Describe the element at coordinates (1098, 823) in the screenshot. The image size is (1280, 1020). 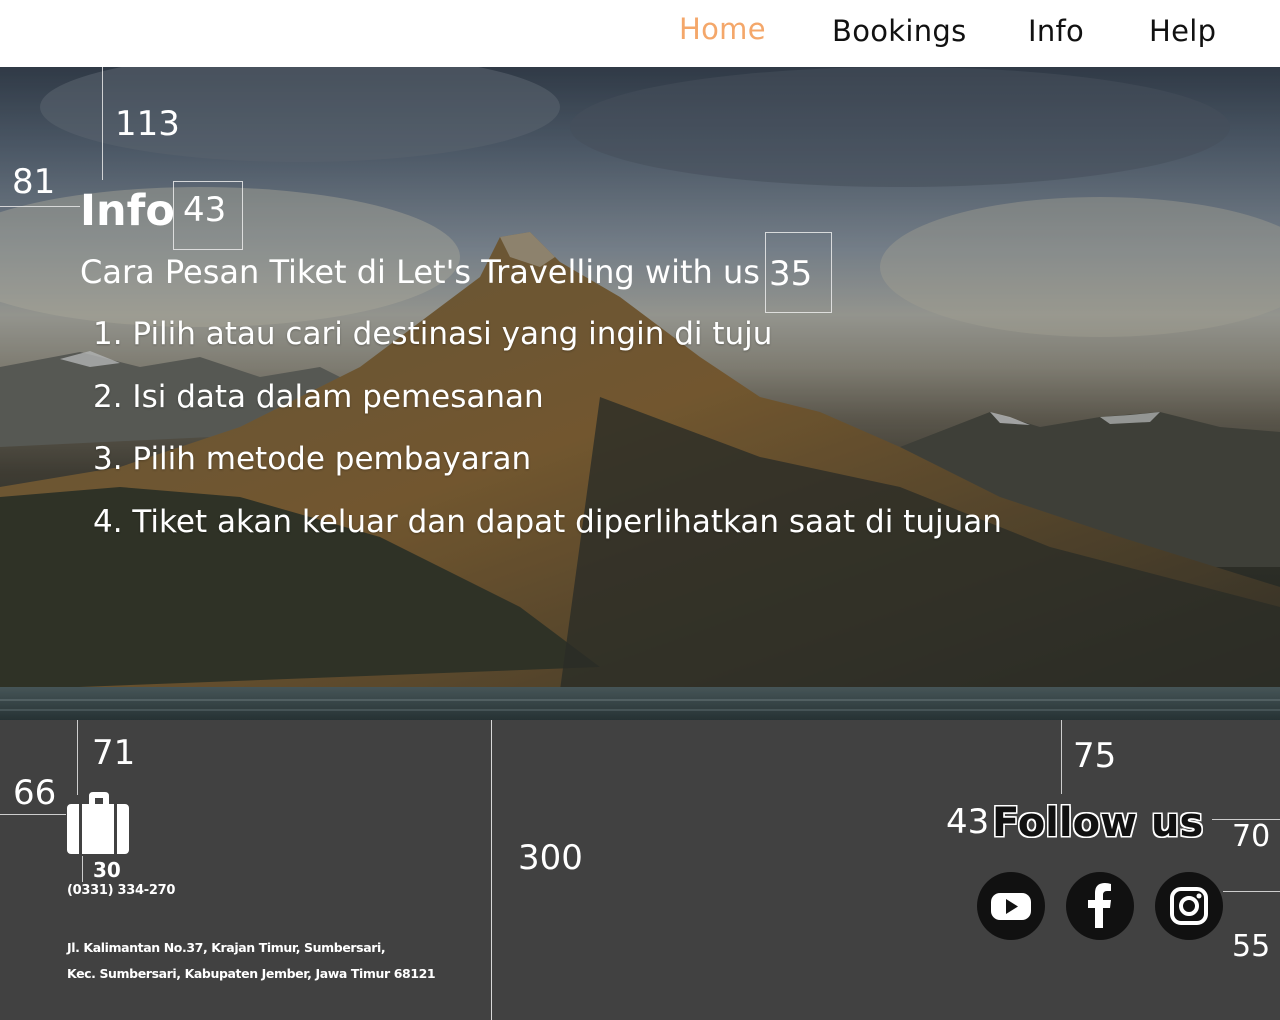
I see `follow-us-heading: Follow us` at that location.